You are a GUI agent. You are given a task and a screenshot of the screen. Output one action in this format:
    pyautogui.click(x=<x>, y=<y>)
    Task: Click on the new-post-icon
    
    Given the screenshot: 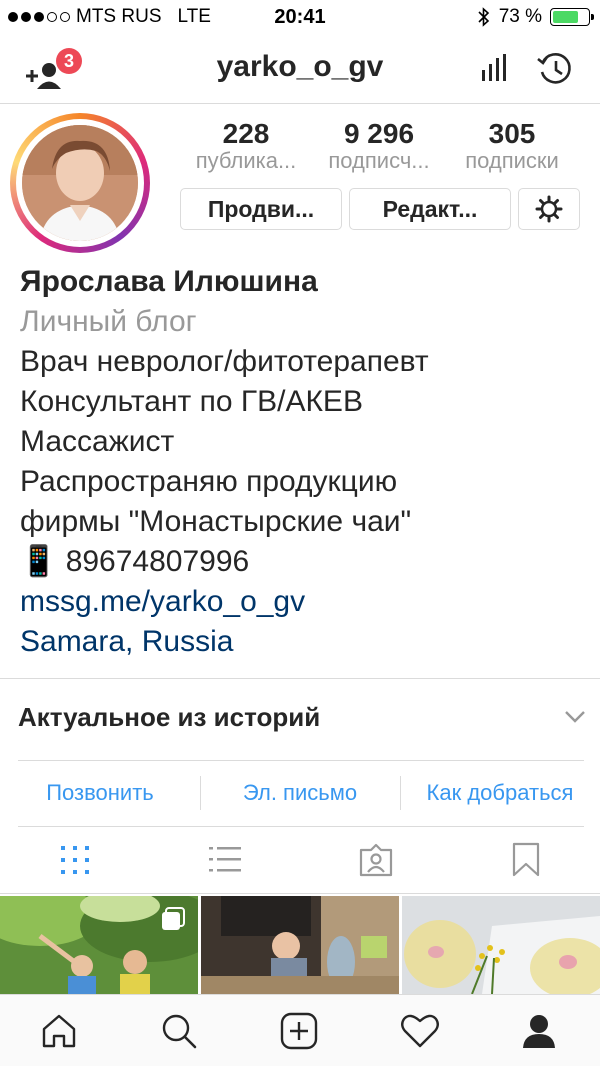 What is the action you would take?
    pyautogui.click(x=299, y=1031)
    